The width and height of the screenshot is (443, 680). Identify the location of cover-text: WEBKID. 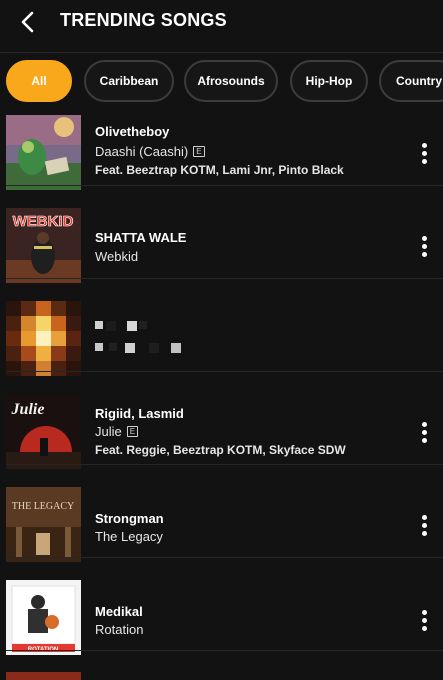
(43, 221).